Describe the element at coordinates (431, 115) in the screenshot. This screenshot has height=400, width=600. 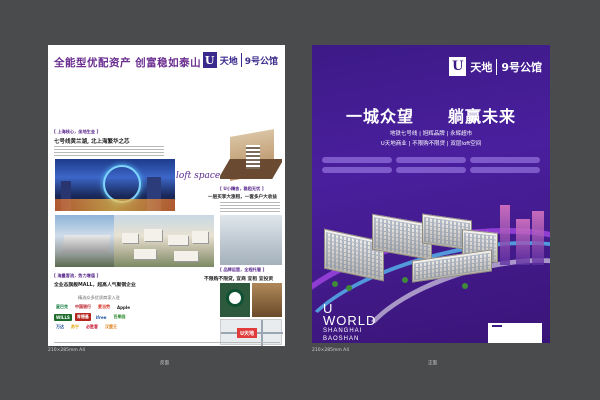
I see `front-title: 一城众望 躺赢未来` at that location.